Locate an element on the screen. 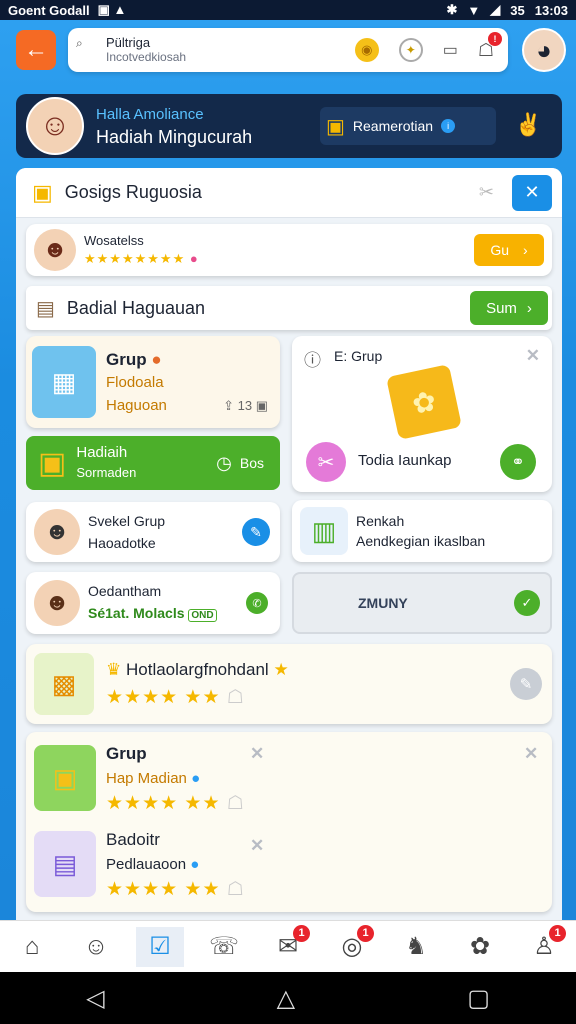 Image resolution: width=576 pixels, height=1024 pixels. zmuny-card: ZMUNY ✓ is located at coordinates (422, 603).